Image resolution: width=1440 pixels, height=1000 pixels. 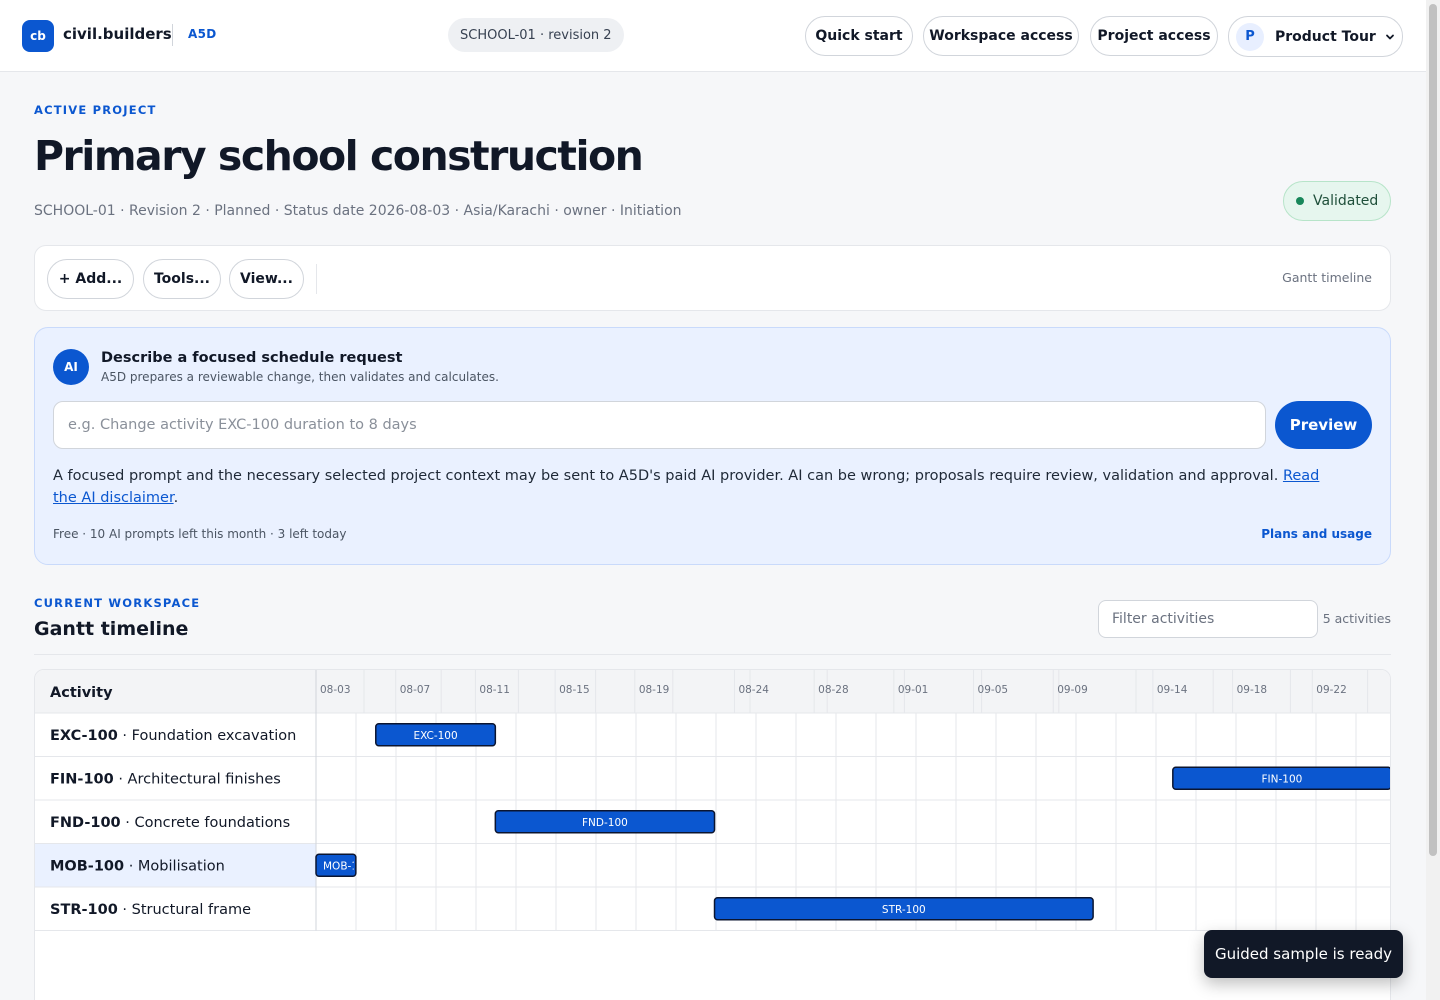 I want to click on ai-prompt-input, so click(x=659, y=425).